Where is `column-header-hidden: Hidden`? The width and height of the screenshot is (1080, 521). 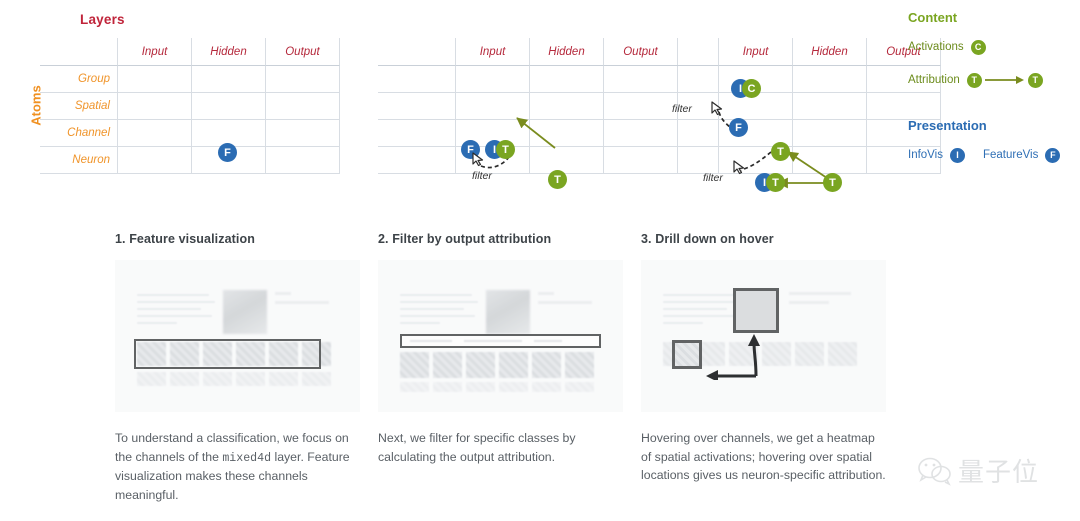
column-header-hidden: Hidden is located at coordinates (229, 52).